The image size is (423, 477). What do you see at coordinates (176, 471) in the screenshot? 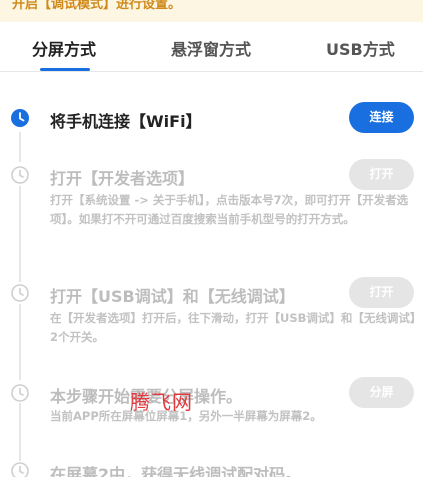
I see `step-title: 在屏幕2中，获得无线调试配对码。` at bounding box center [176, 471].